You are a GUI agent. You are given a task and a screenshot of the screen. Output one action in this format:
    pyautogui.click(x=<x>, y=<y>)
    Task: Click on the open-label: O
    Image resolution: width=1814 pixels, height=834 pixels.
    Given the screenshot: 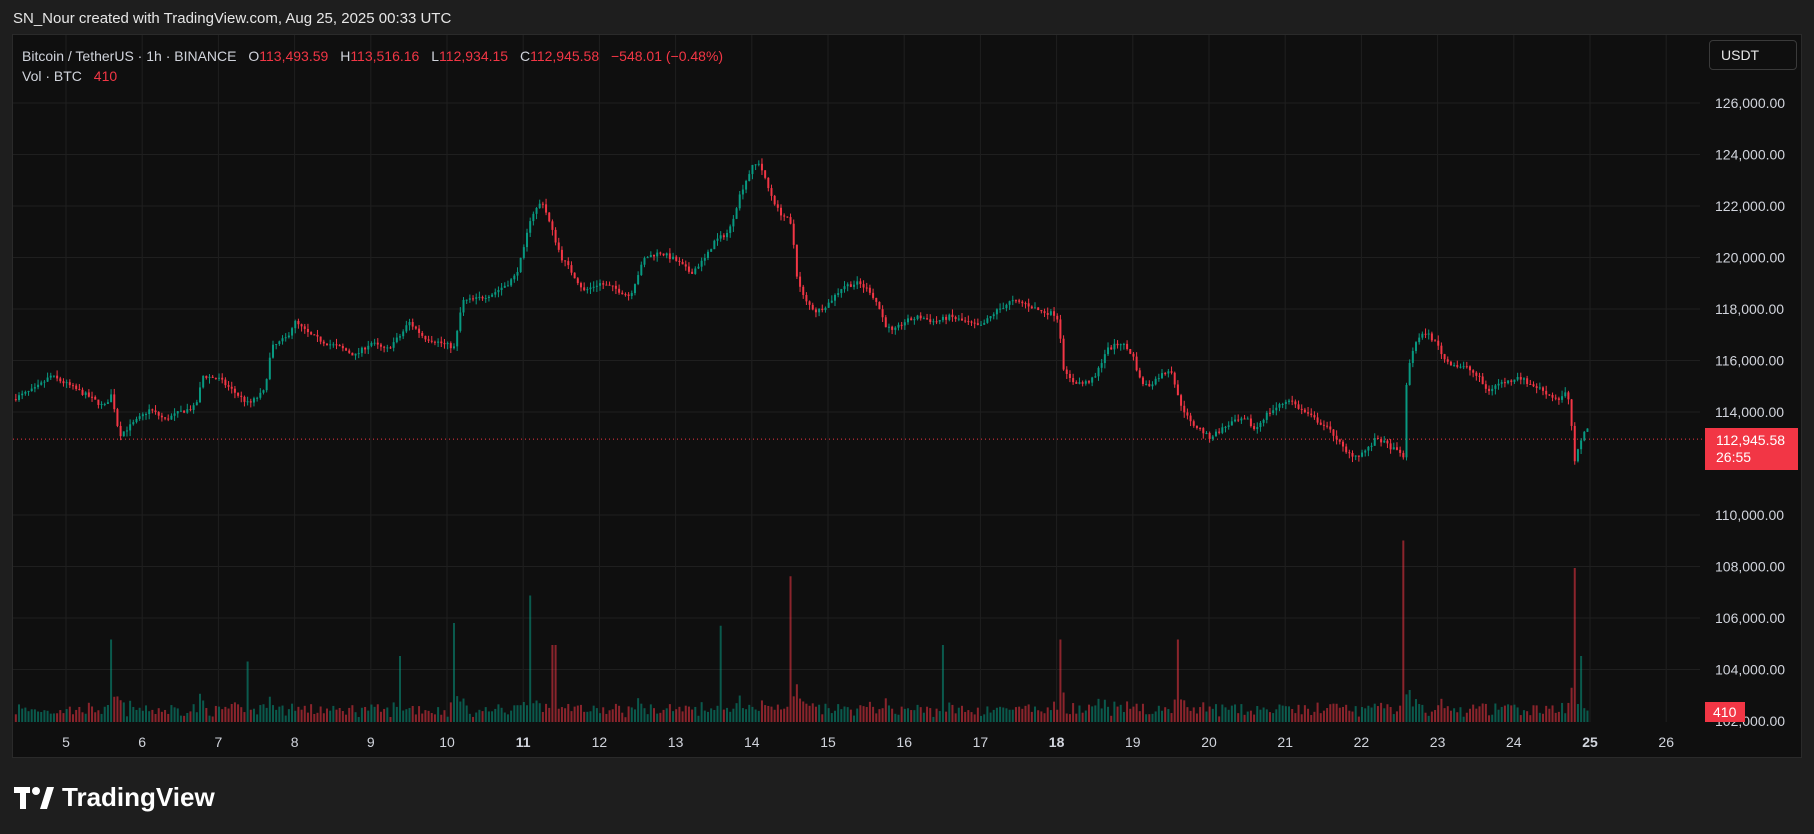 What is the action you would take?
    pyautogui.click(x=254, y=56)
    